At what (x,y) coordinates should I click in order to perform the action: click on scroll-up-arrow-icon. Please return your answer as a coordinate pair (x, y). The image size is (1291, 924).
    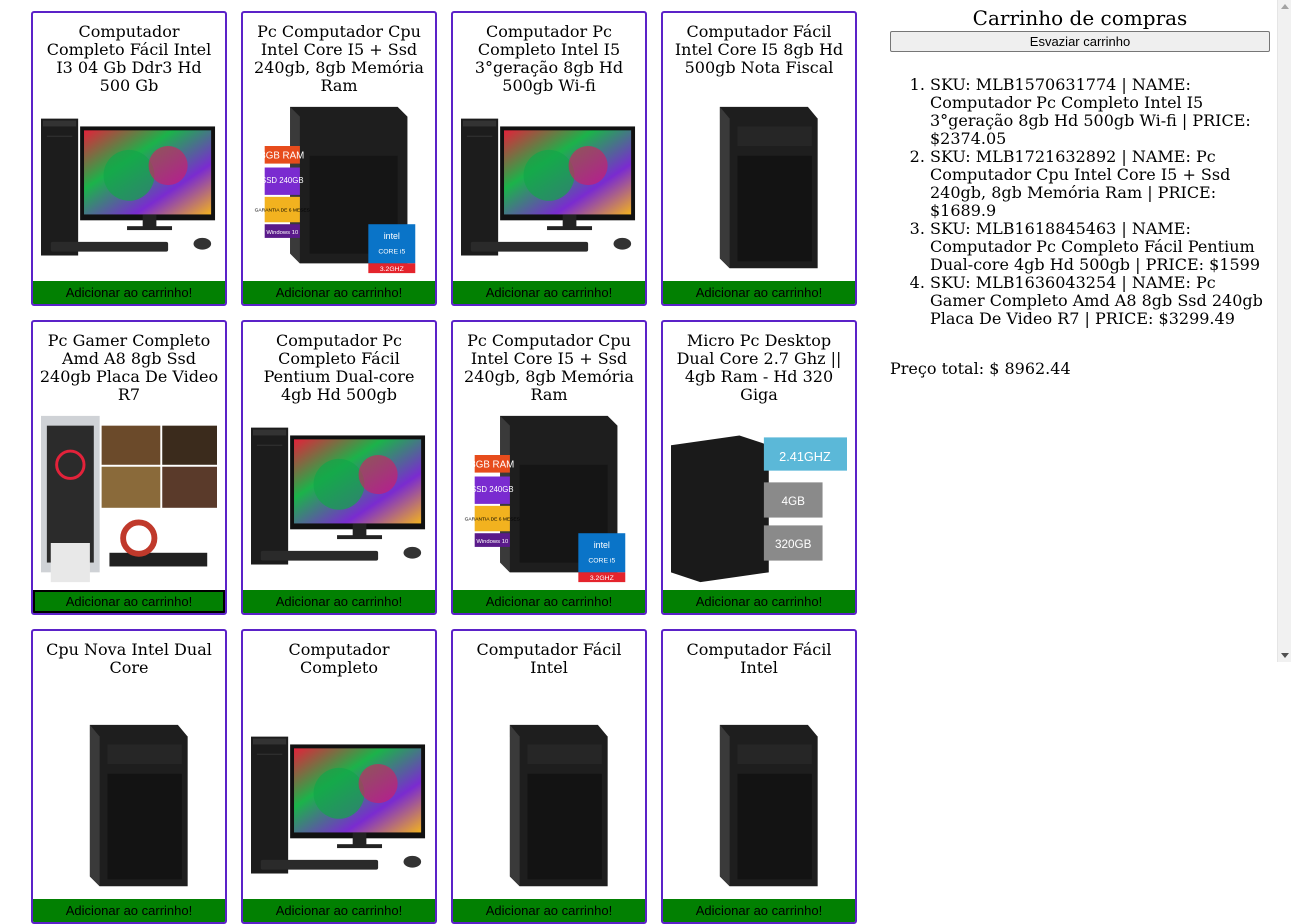
    Looking at the image, I should click on (1285, 6).